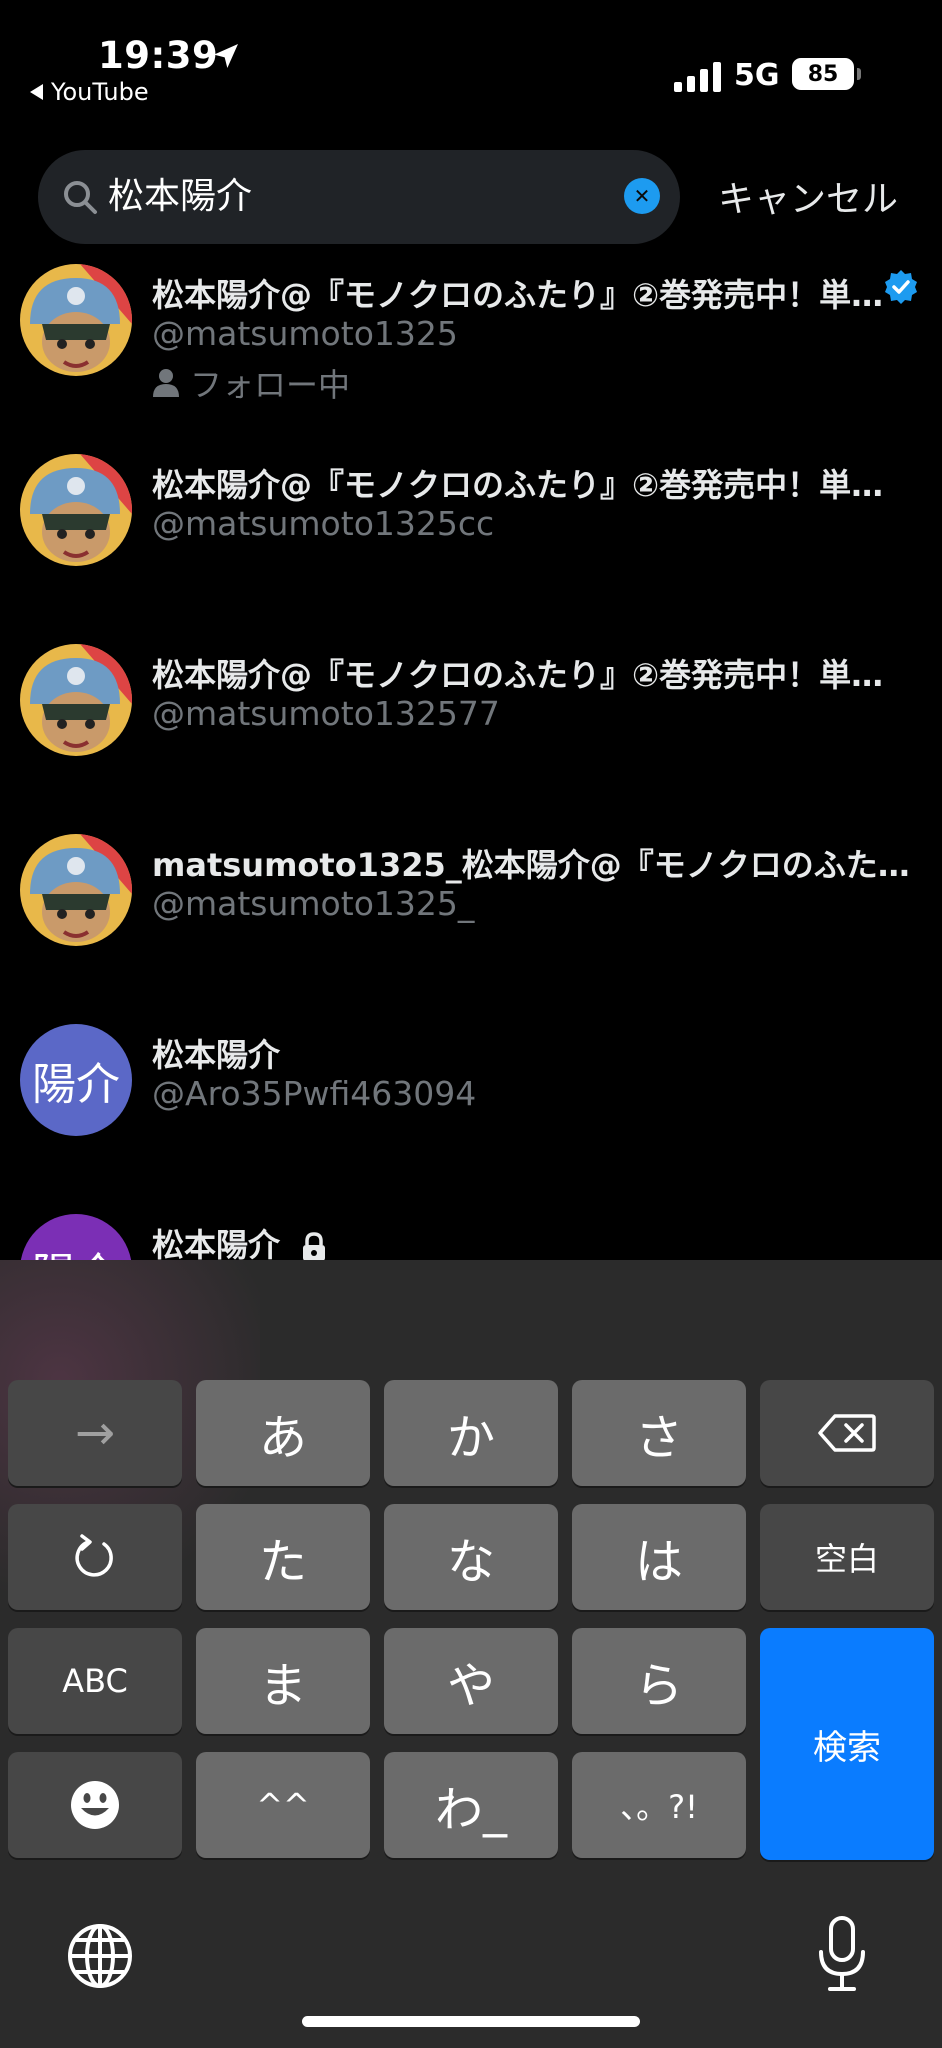 This screenshot has width=942, height=2048. I want to click on status-bar: 19:39 YouTube 5G 85, so click(471, 65).